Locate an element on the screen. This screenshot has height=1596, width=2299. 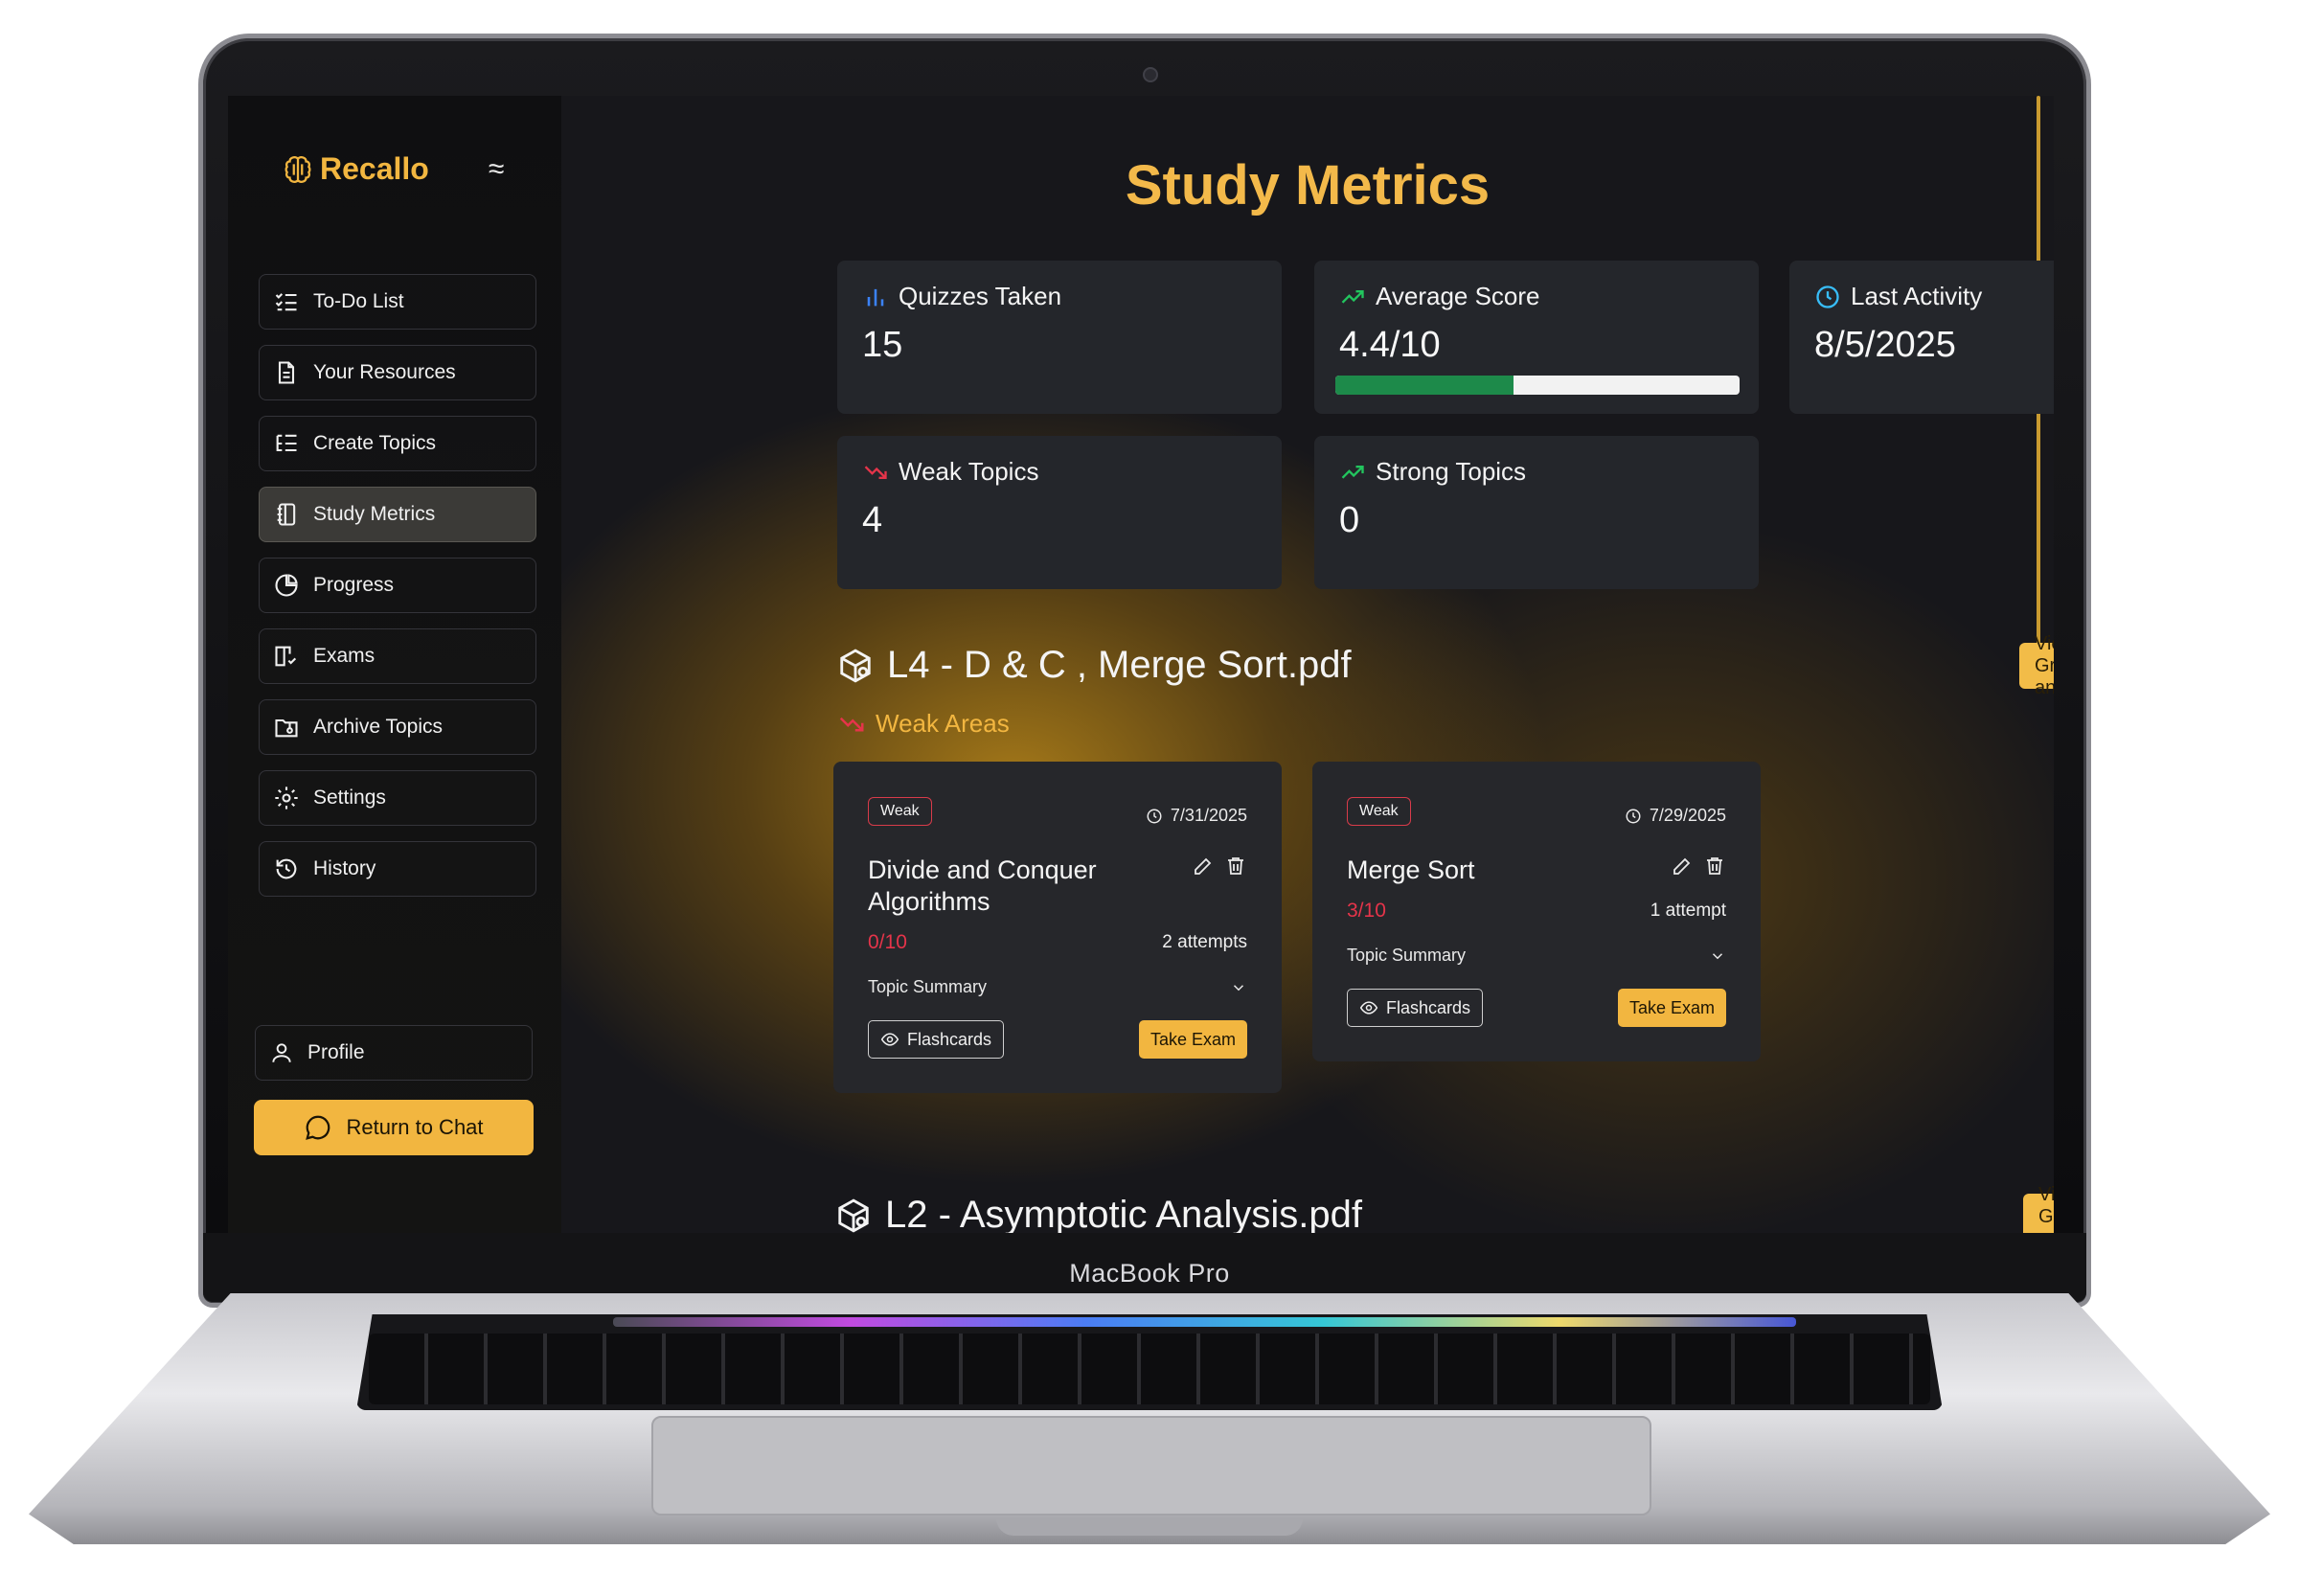
metric-card-weak-topics: Weak Topics 4 is located at coordinates (1059, 512).